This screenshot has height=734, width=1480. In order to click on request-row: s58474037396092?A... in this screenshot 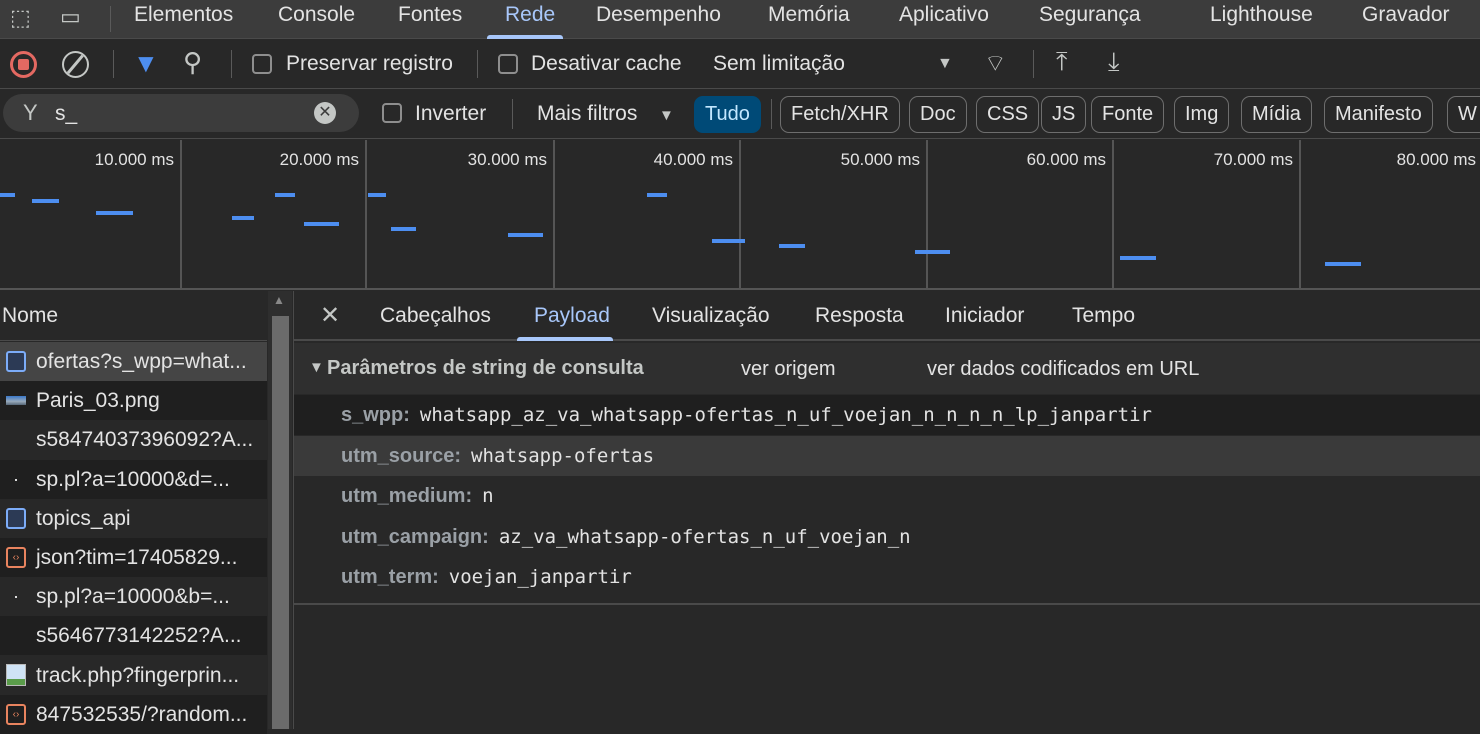, I will do `click(133, 440)`.